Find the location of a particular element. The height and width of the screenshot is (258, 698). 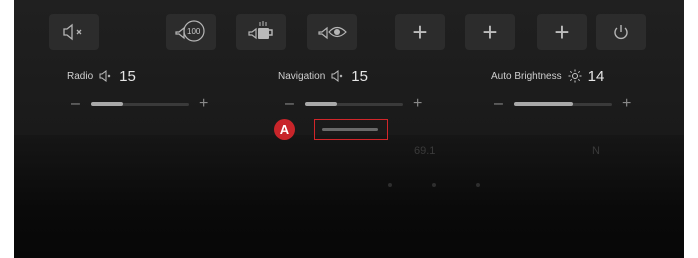

svg-text: 100 is located at coordinates (194, 31).